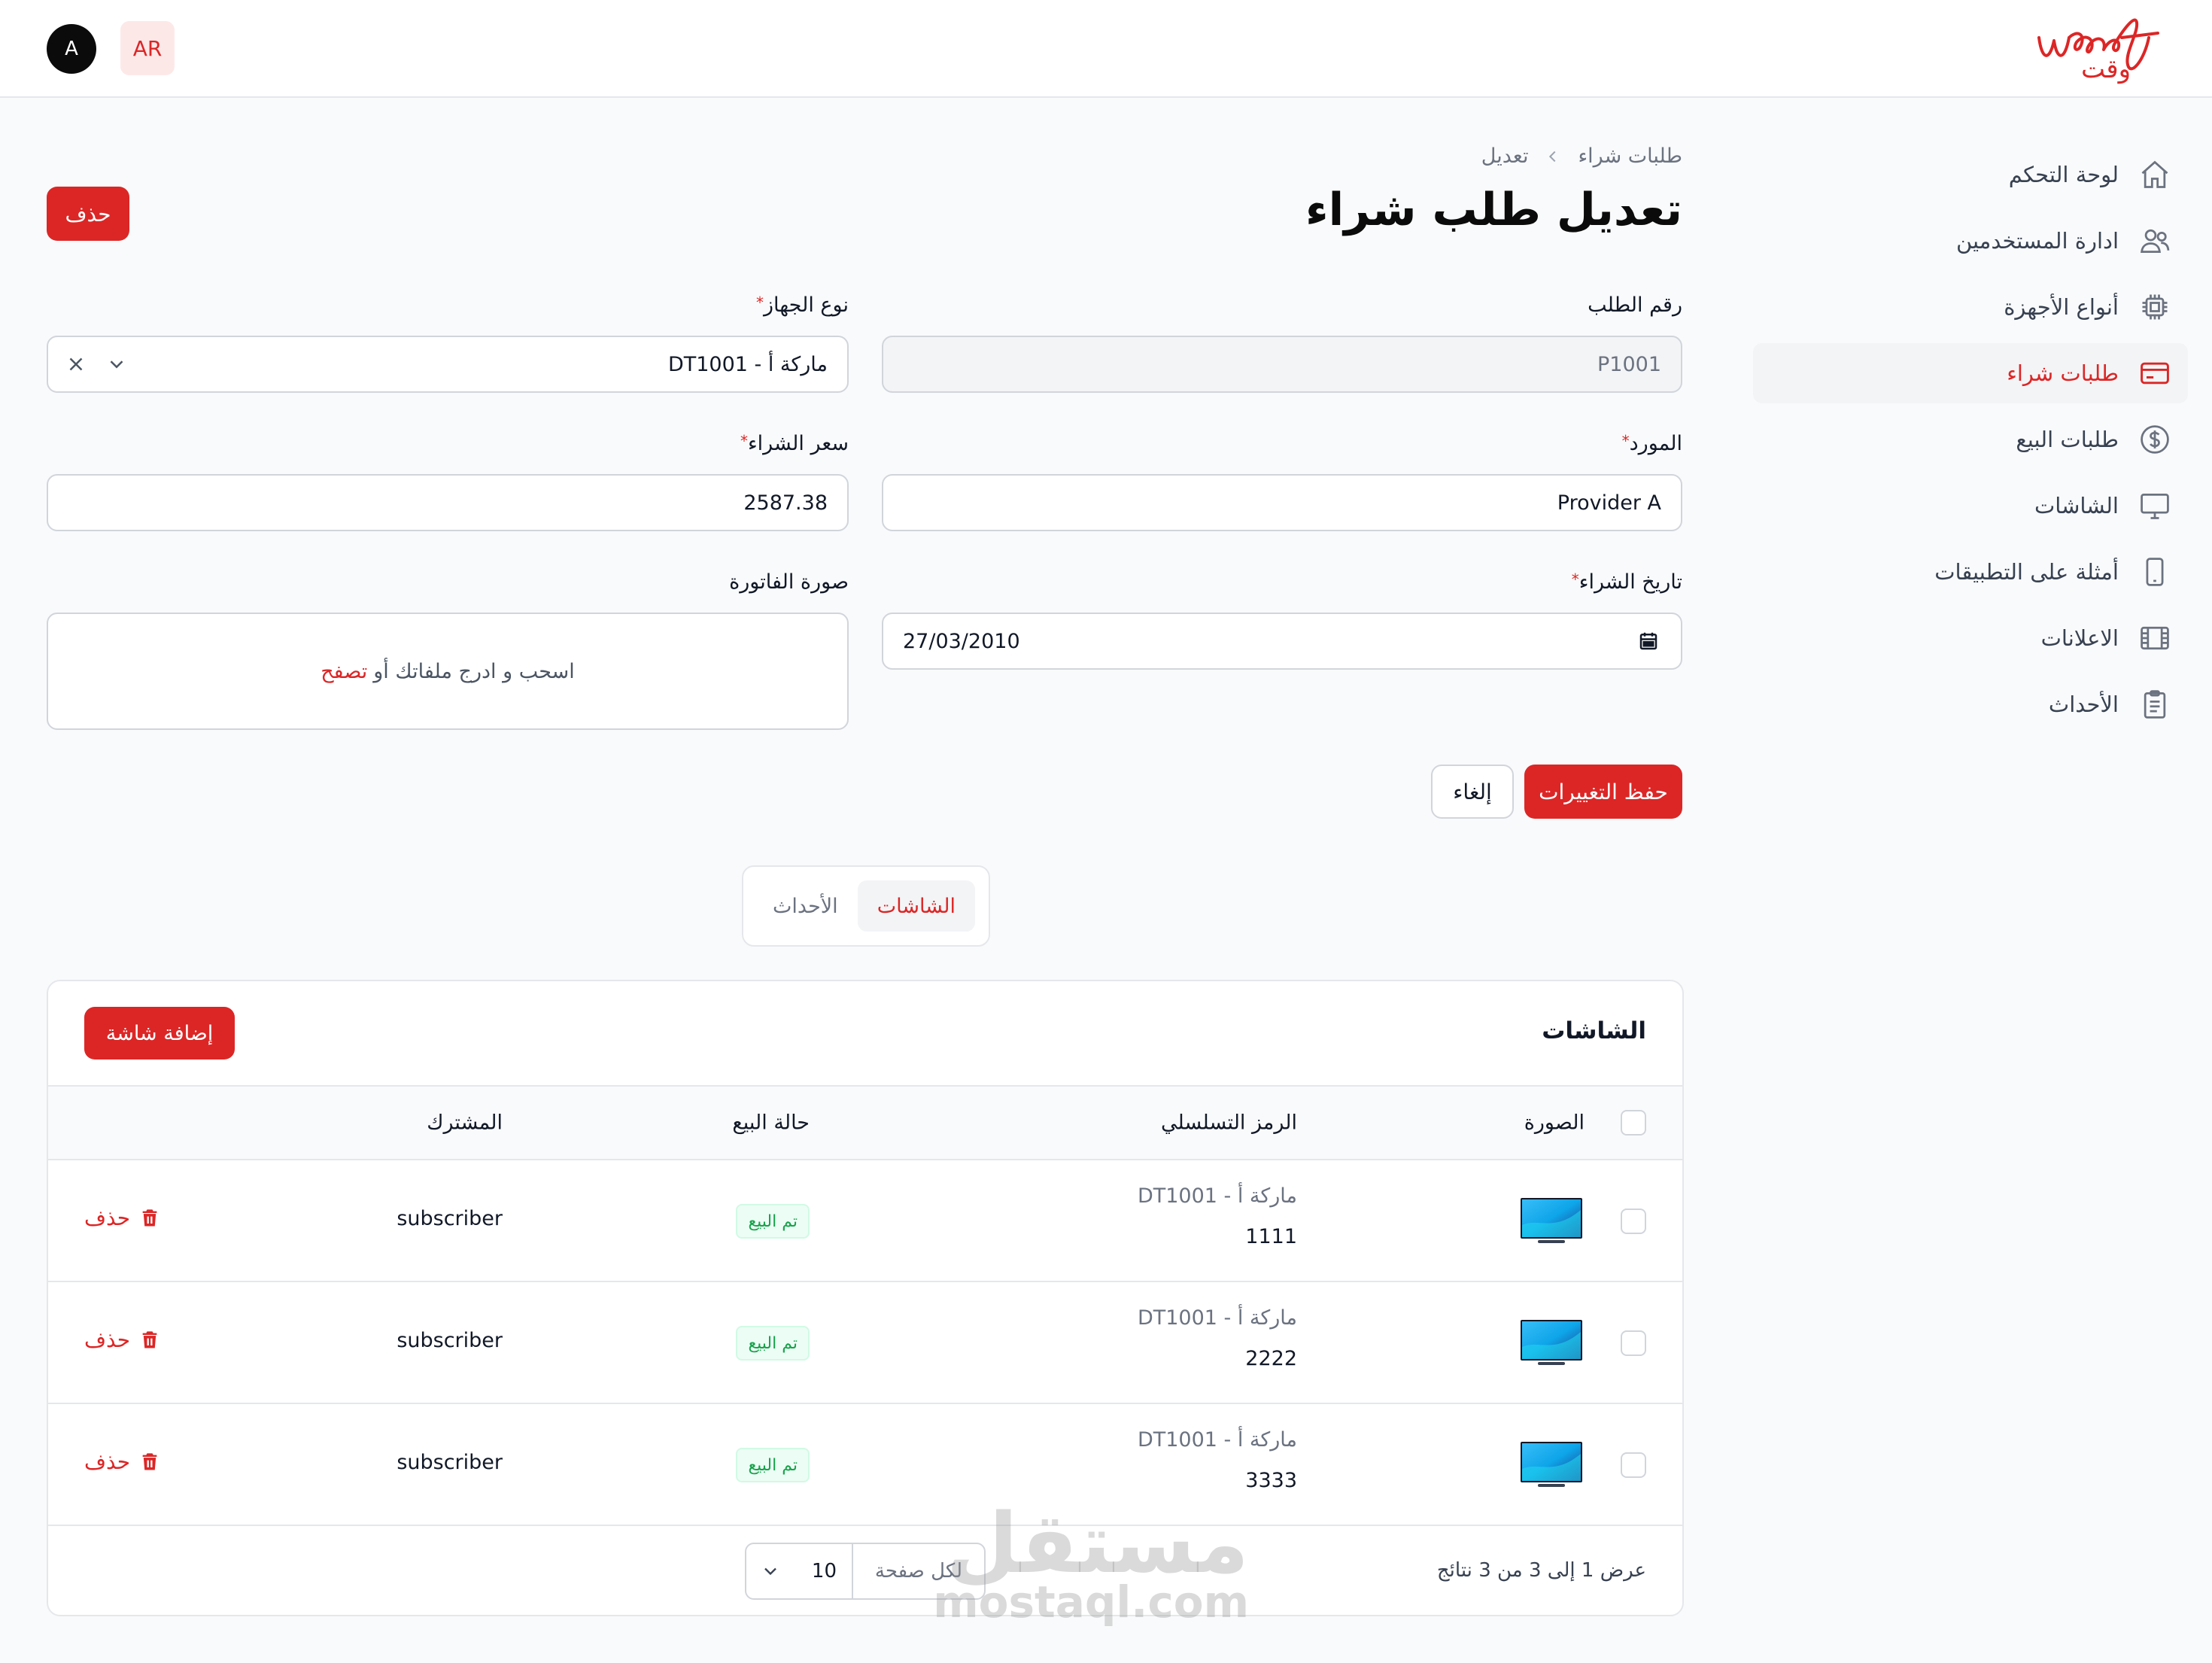 This screenshot has height=1663, width=2212. What do you see at coordinates (771, 1123) in the screenshot?
I see `column-sale-status: حالة البيع` at bounding box center [771, 1123].